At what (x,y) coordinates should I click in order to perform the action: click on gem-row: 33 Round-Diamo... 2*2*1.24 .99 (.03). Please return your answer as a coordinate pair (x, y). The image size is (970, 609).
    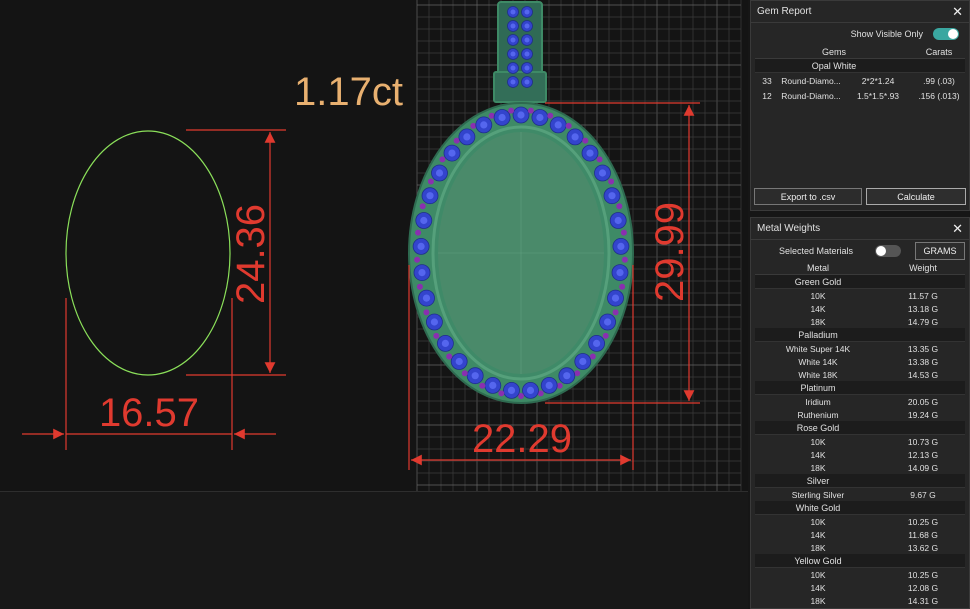
    Looking at the image, I should click on (860, 80).